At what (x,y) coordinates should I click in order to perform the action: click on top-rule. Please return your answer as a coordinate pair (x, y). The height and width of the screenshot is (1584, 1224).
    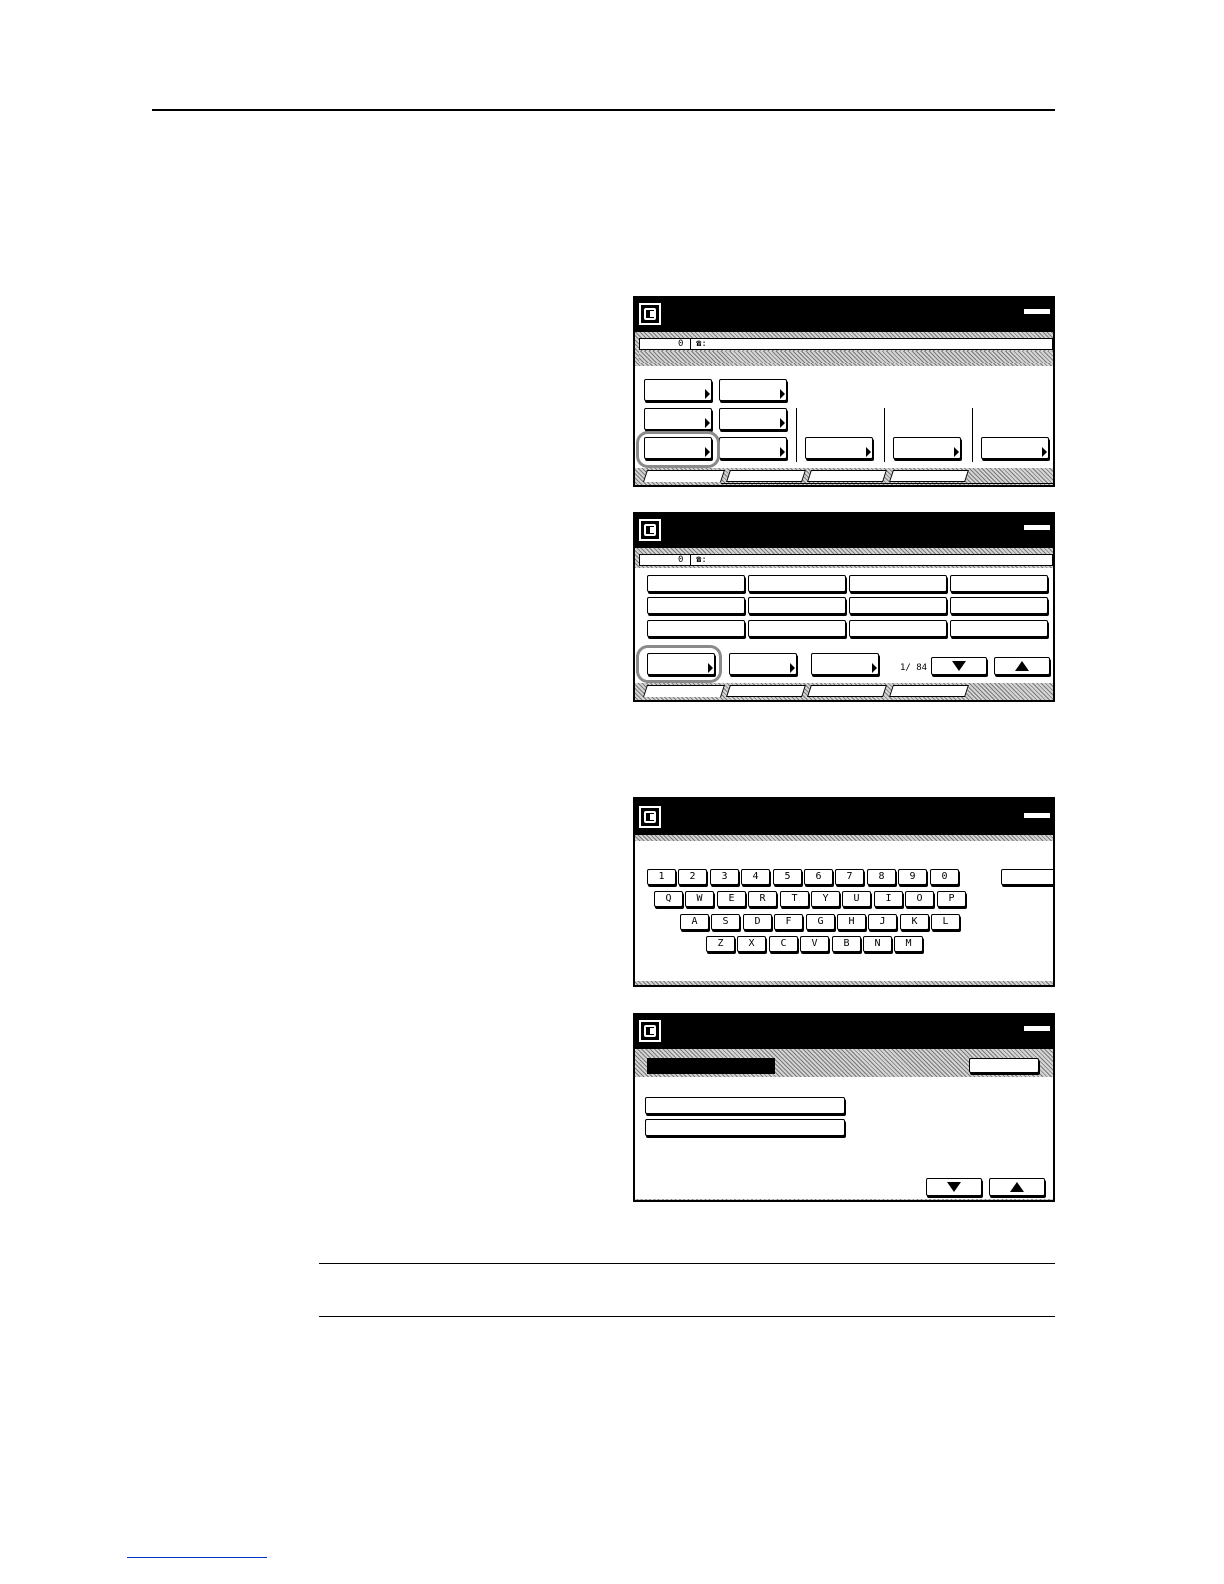
    Looking at the image, I should click on (603, 110).